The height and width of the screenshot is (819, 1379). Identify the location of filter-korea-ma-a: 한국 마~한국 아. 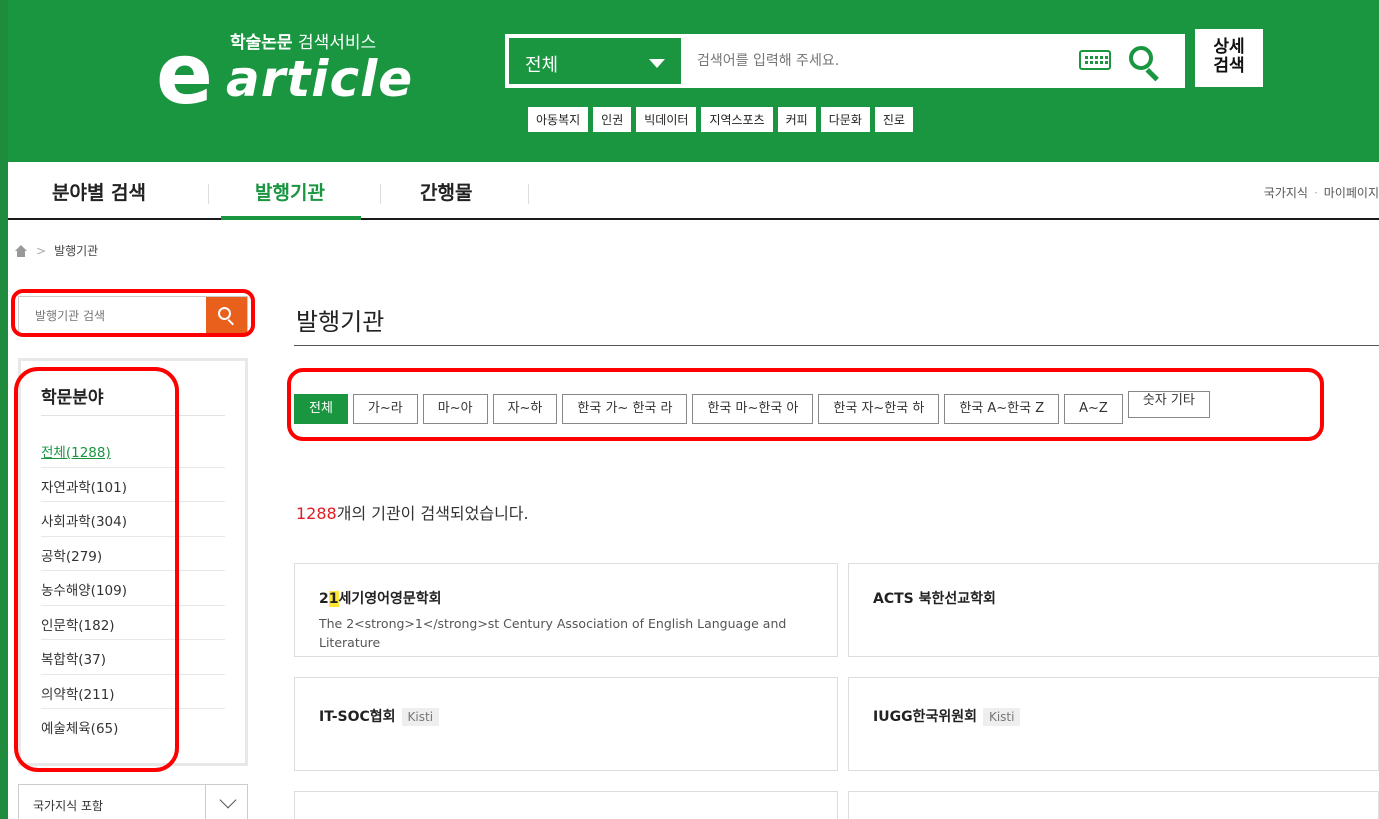
(753, 409).